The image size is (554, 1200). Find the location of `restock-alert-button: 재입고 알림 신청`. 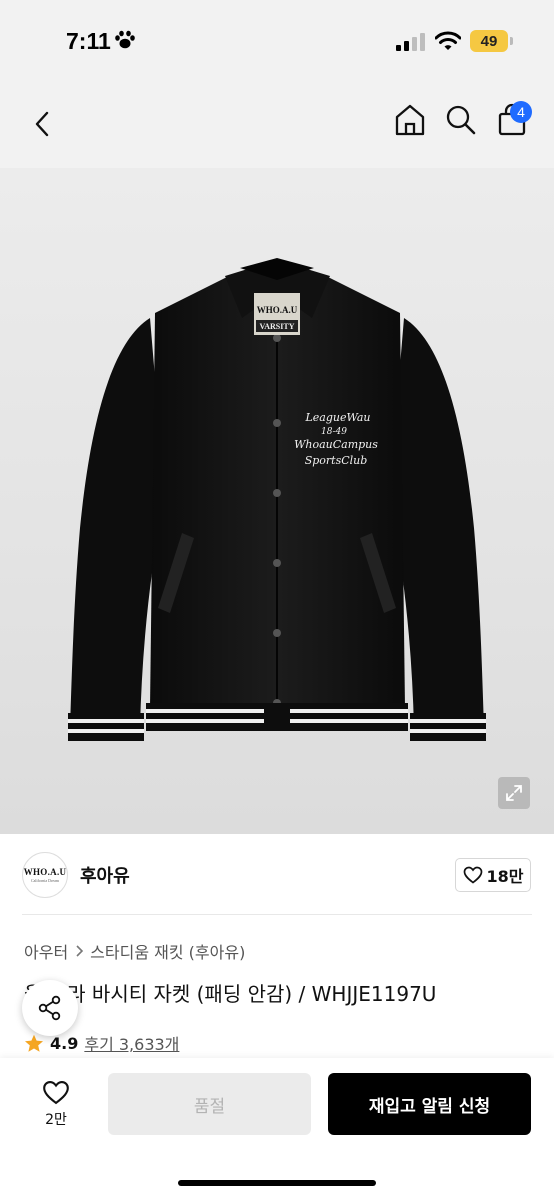

restock-alert-button: 재입고 알림 신청 is located at coordinates (429, 1104).